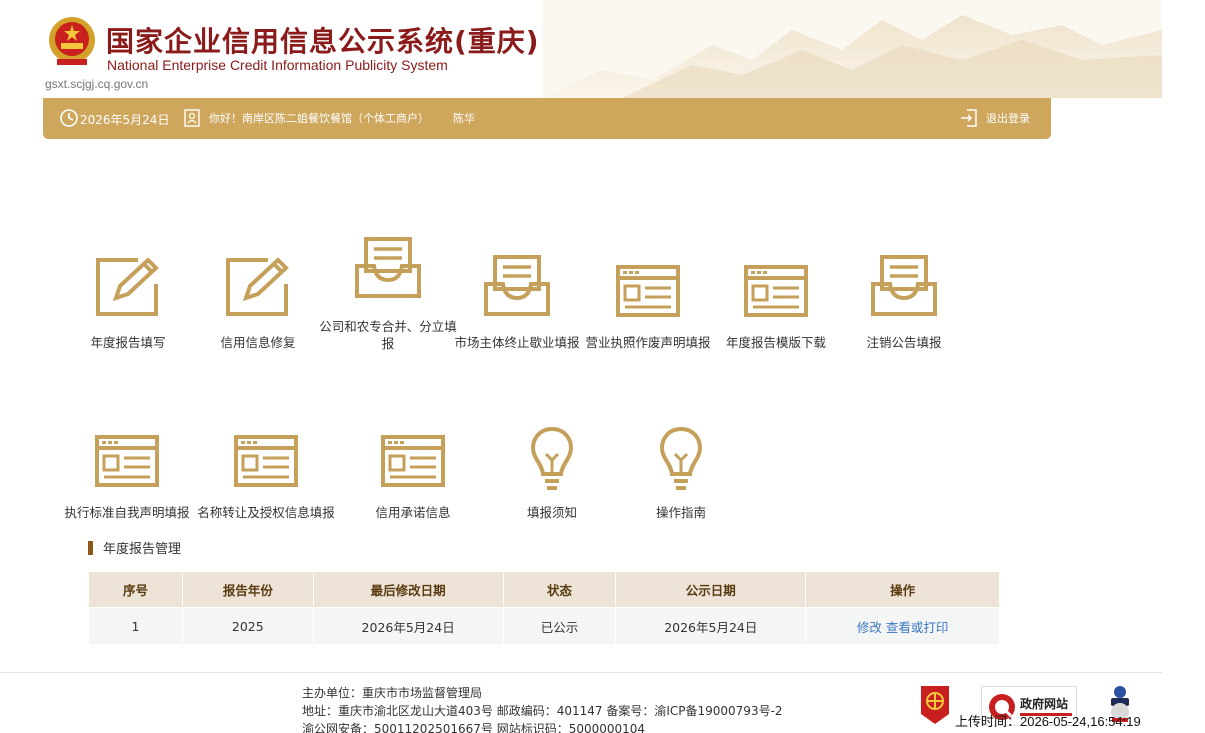 Image resolution: width=1205 pixels, height=733 pixels. I want to click on cell-actions: 修改 查看或打印, so click(902, 626).